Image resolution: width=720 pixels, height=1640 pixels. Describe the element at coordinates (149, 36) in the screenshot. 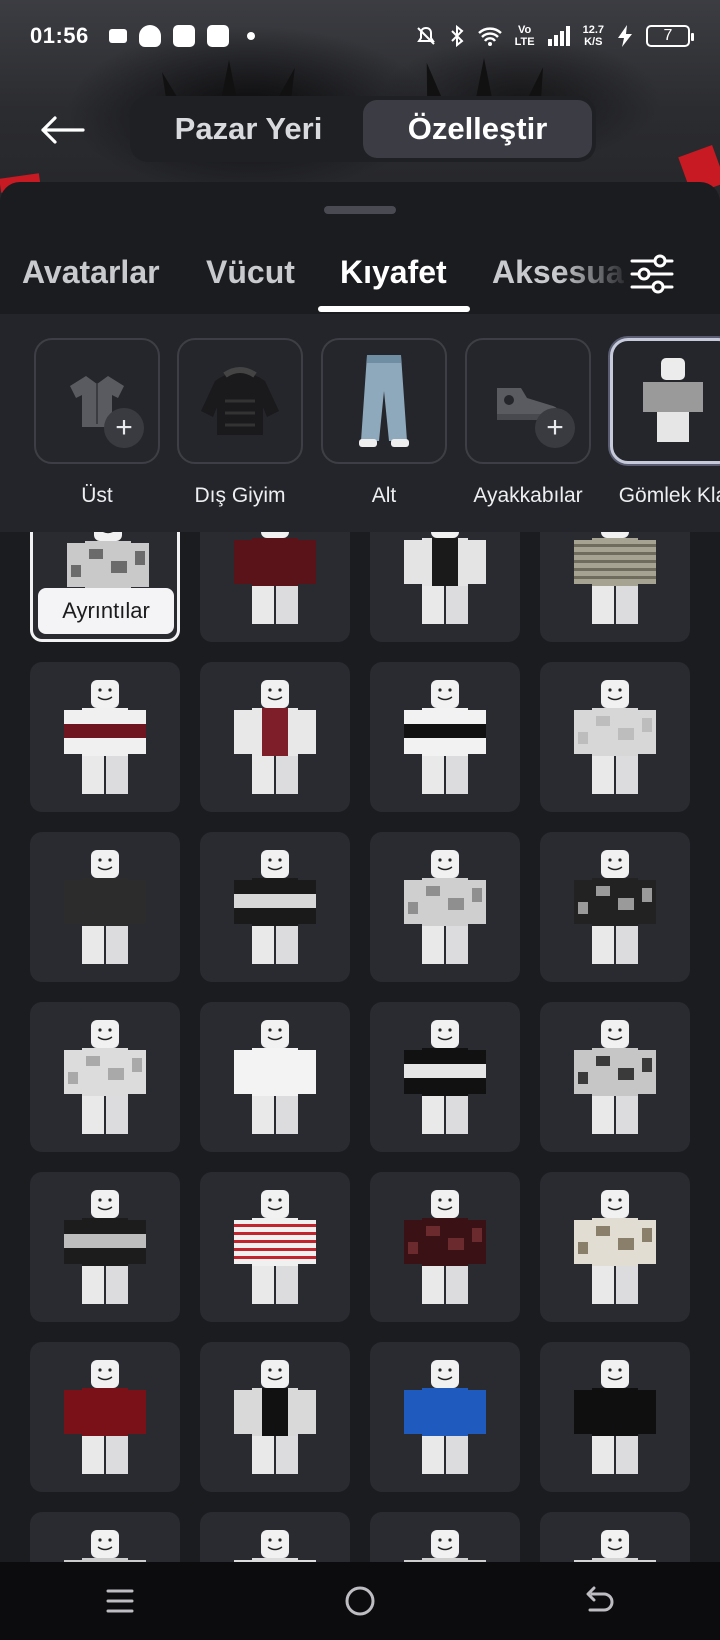

I see `snapchat-icon` at that location.